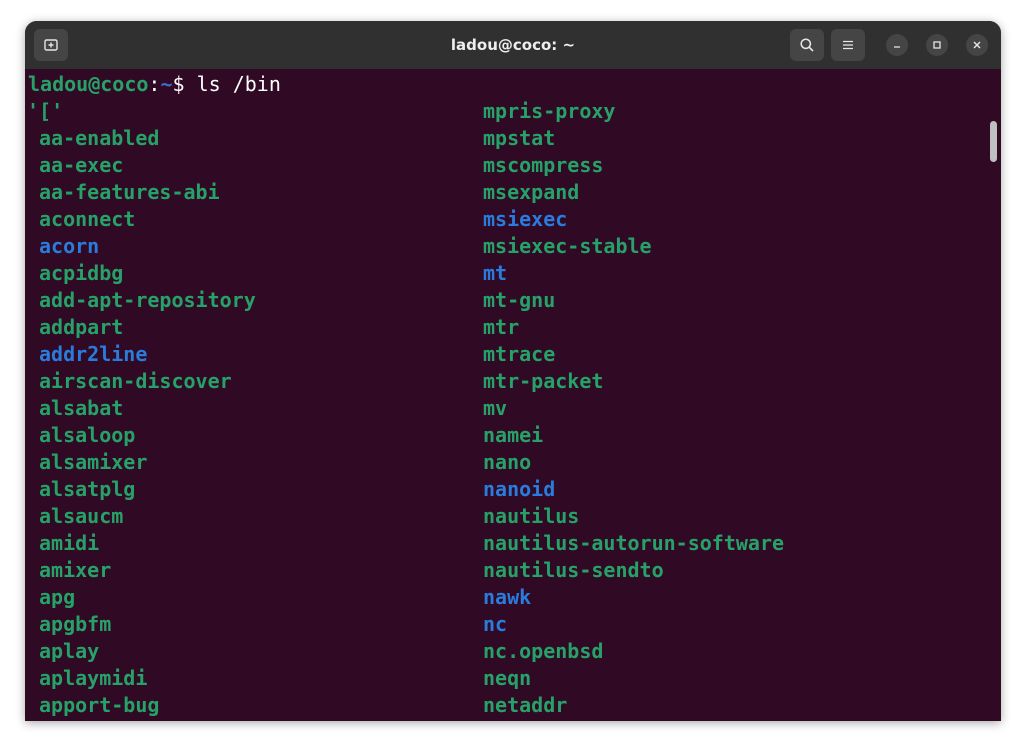  I want to click on file-entry: nano, so click(507, 462).